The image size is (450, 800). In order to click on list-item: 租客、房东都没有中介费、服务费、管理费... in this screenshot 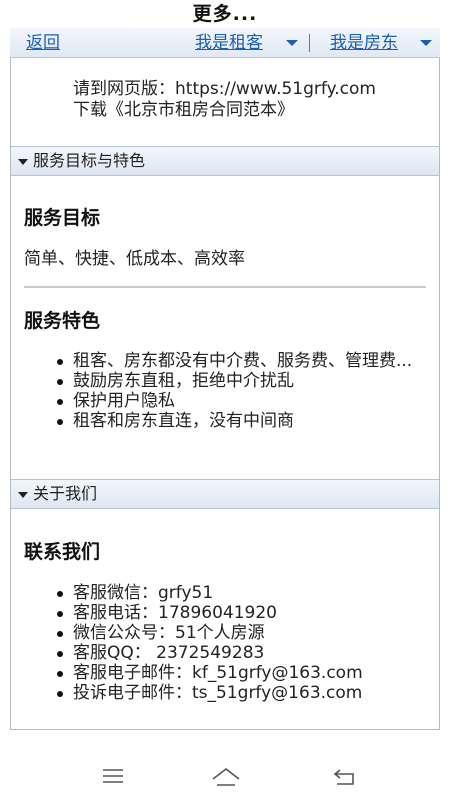, I will do `click(240, 361)`.